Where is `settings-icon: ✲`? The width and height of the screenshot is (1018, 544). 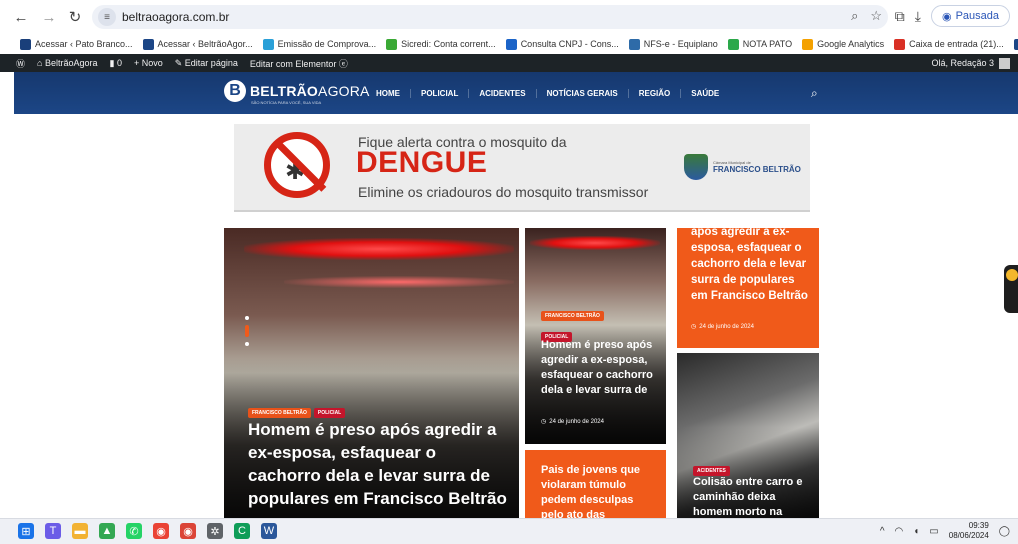
settings-icon: ✲ is located at coordinates (215, 531).